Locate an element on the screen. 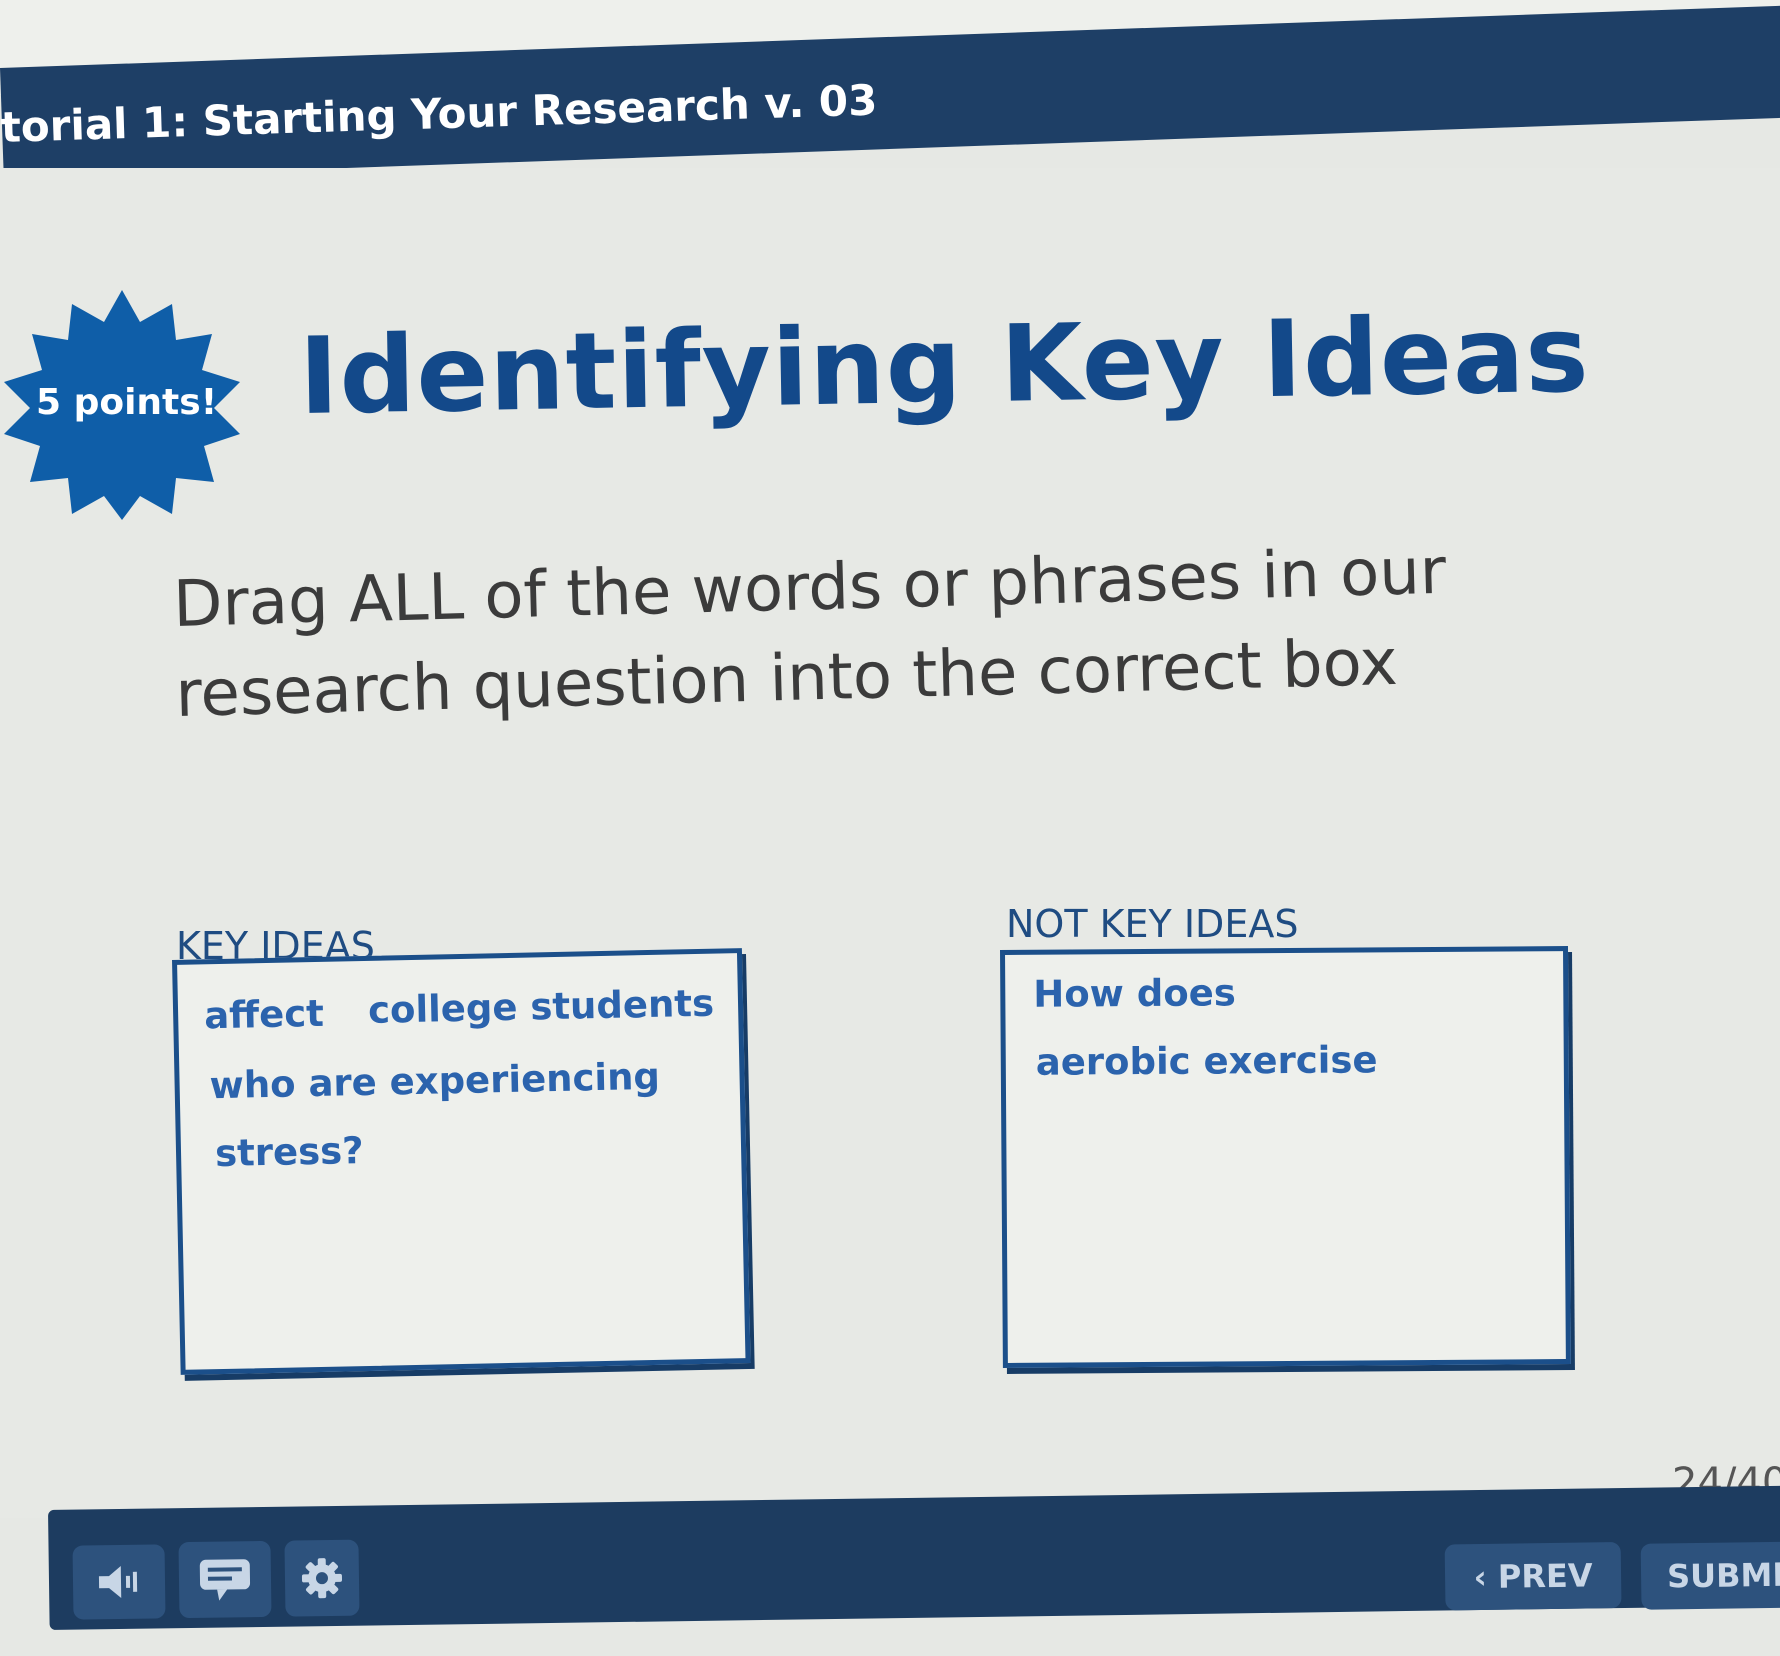 This screenshot has width=1780, height=1656. settings-button is located at coordinates (322, 1578).